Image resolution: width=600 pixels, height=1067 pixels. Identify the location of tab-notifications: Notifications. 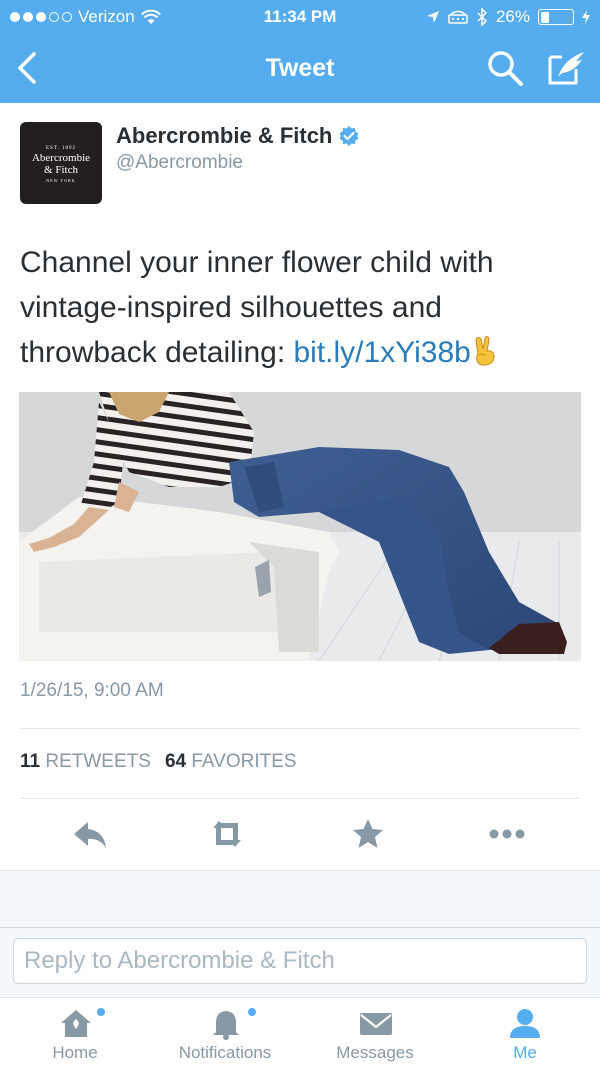
(225, 1032).